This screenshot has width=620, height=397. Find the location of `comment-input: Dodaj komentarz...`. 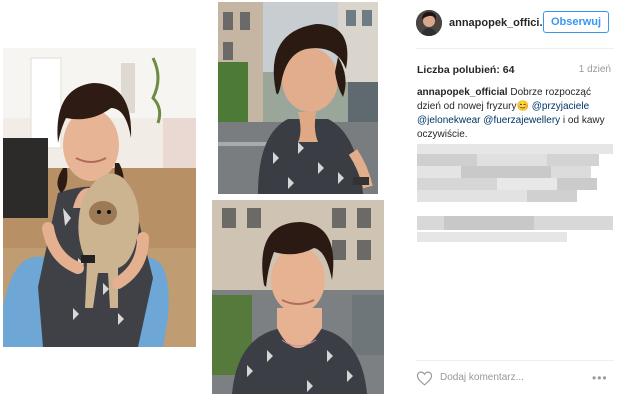

comment-input: Dodaj komentarz... is located at coordinates (482, 377).